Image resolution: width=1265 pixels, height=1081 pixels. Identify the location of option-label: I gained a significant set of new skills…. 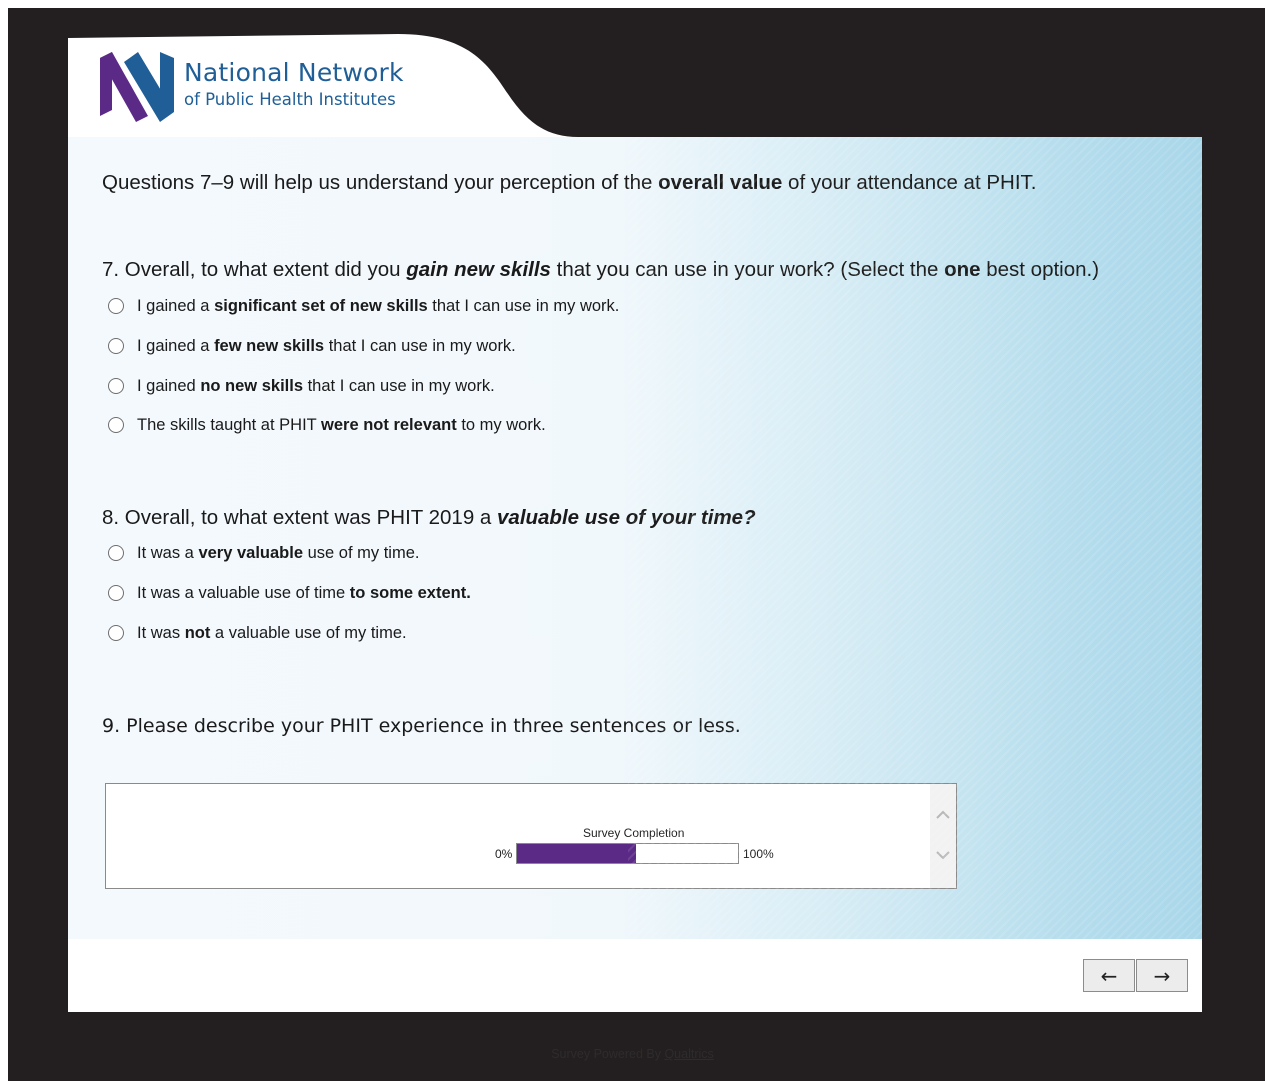
(378, 305).